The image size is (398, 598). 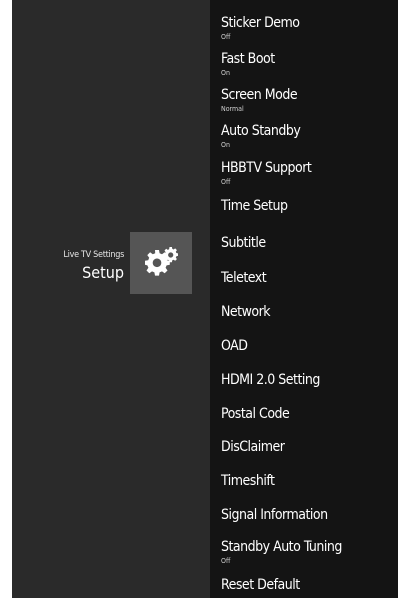 What do you see at coordinates (255, 414) in the screenshot?
I see `menu-item-label: Postal Code` at bounding box center [255, 414].